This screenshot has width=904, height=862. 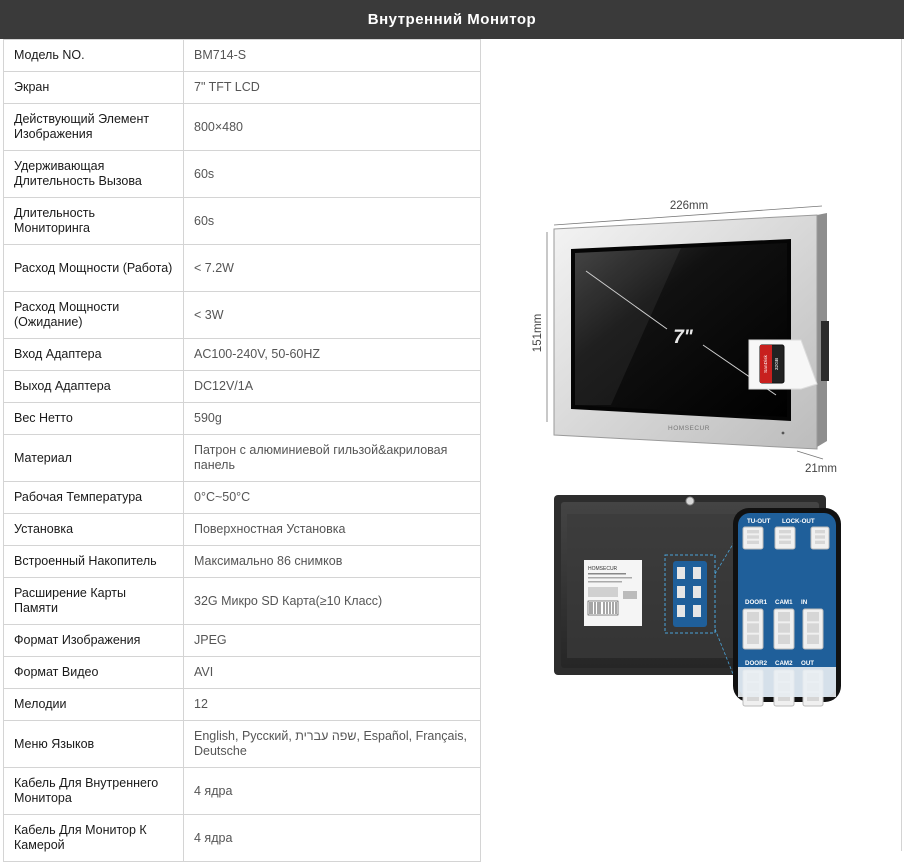 I want to click on spec-key: Формат Видео, so click(x=93, y=672).